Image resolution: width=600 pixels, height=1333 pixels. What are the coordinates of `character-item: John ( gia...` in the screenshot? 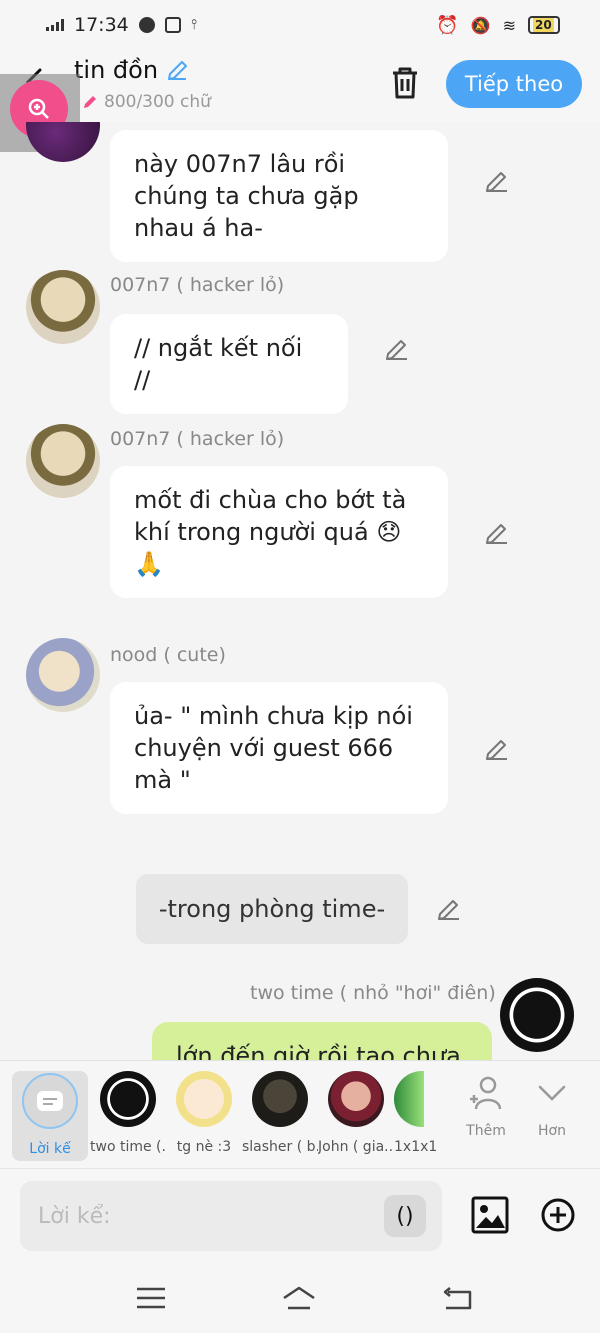 It's located at (356, 1113).